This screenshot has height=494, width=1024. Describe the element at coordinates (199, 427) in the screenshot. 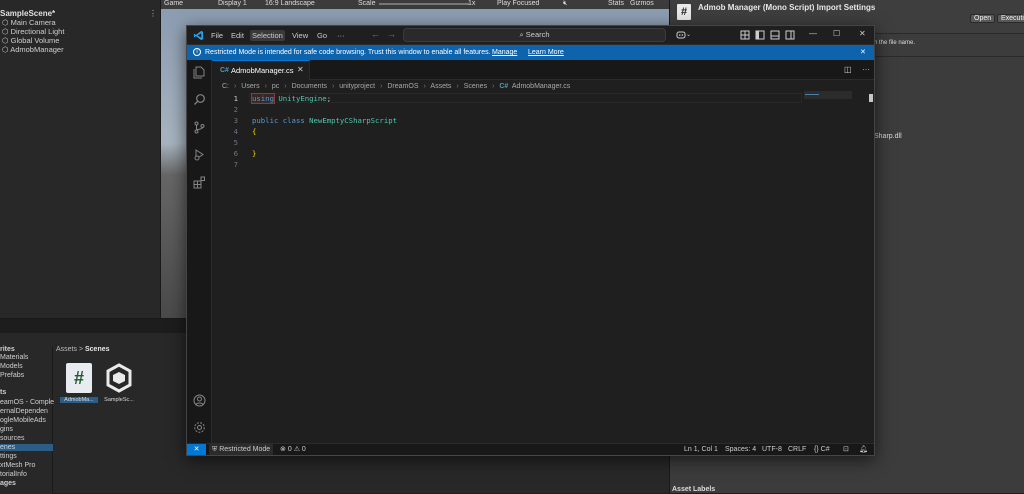

I see `settings-gear-icon` at that location.